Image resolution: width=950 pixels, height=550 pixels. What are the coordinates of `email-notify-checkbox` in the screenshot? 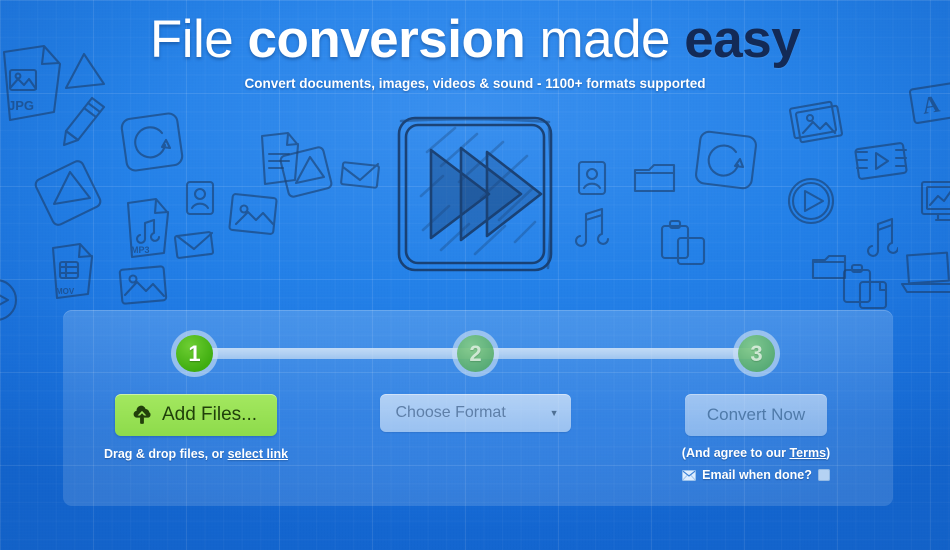 It's located at (823, 475).